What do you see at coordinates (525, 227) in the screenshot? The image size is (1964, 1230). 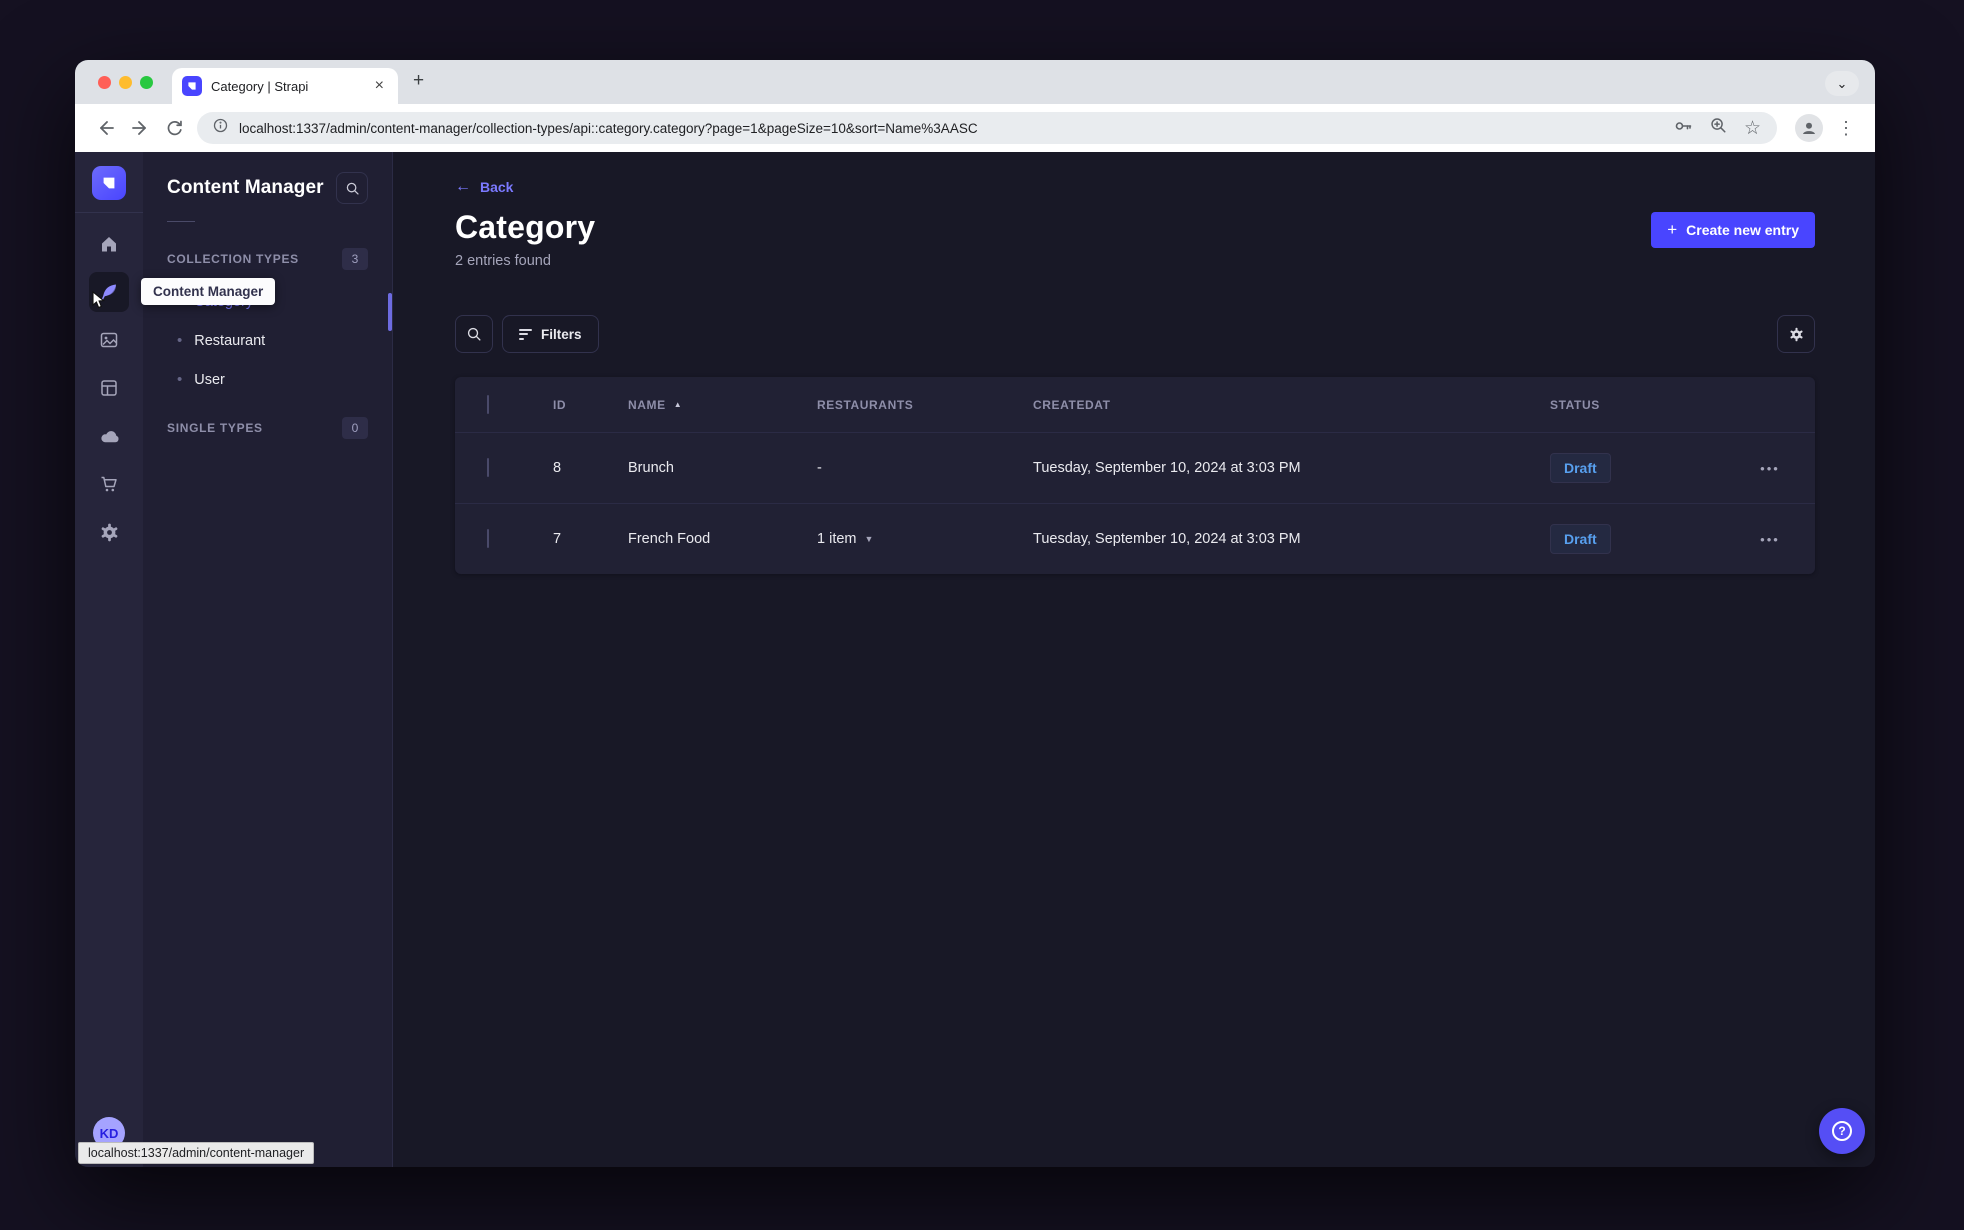 I see `page-title: Category` at bounding box center [525, 227].